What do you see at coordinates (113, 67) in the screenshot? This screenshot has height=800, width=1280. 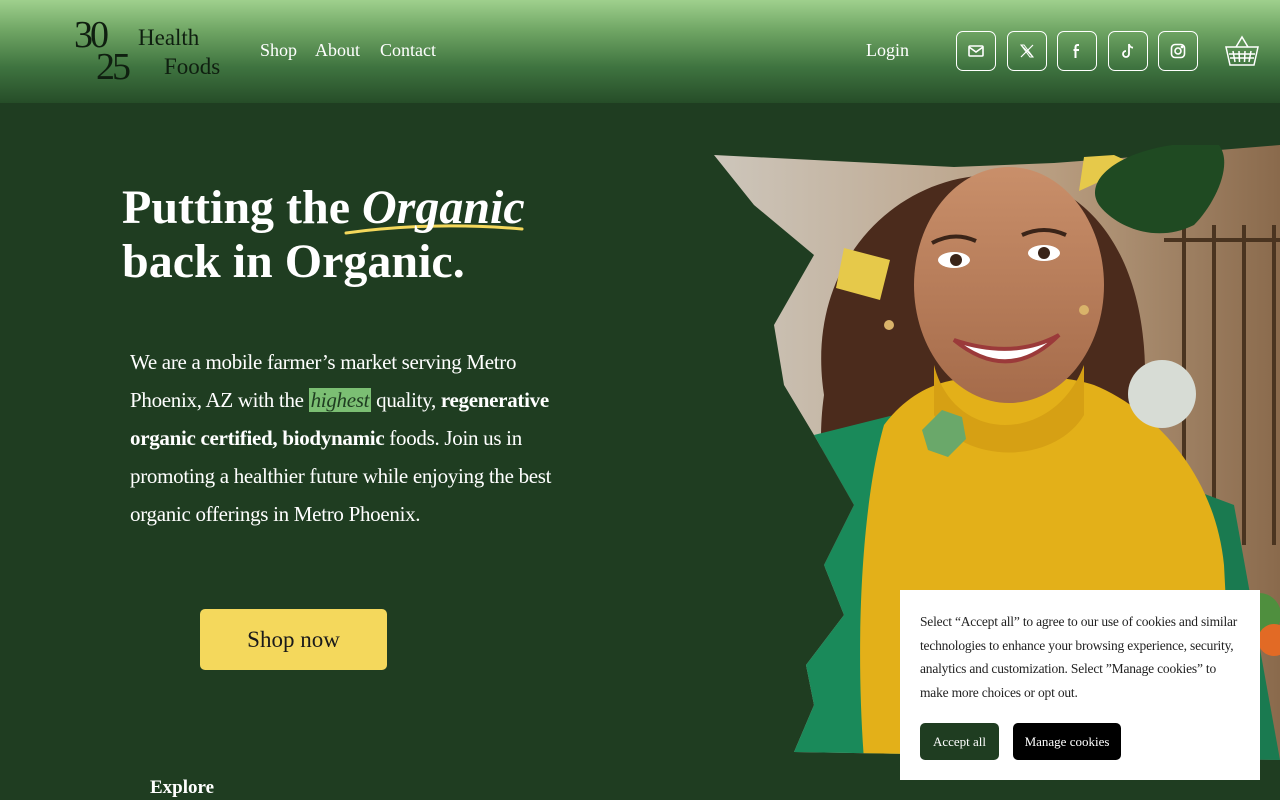 I see `logo-number-bottom: 25` at bounding box center [113, 67].